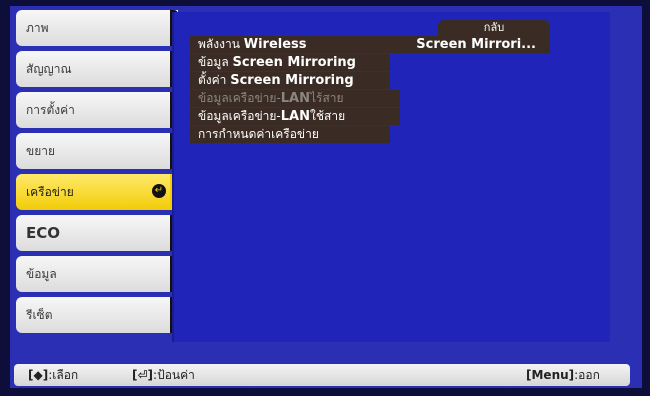 The width and height of the screenshot is (650, 396). Describe the element at coordinates (214, 80) in the screenshot. I see `item-prefix: ตั้งค่า` at that location.